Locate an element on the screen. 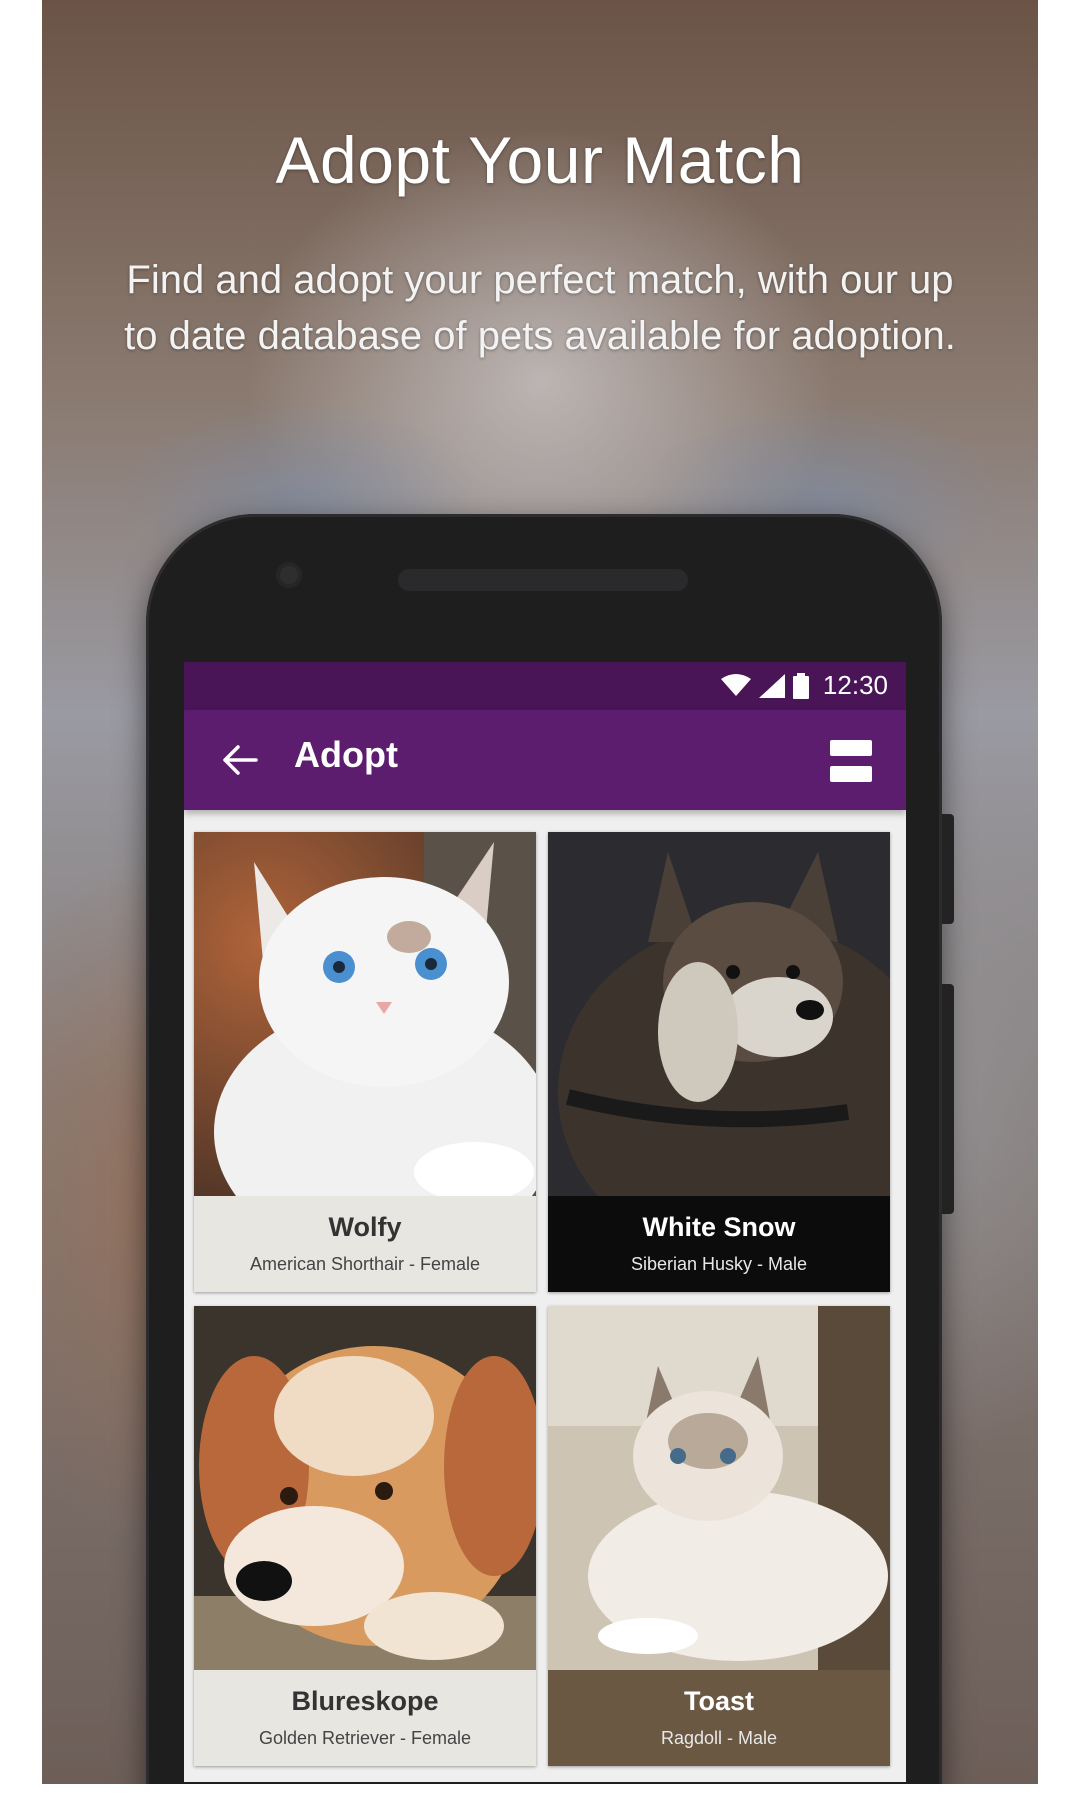 The width and height of the screenshot is (1069, 1806). pet-name: Toast is located at coordinates (718, 1701).